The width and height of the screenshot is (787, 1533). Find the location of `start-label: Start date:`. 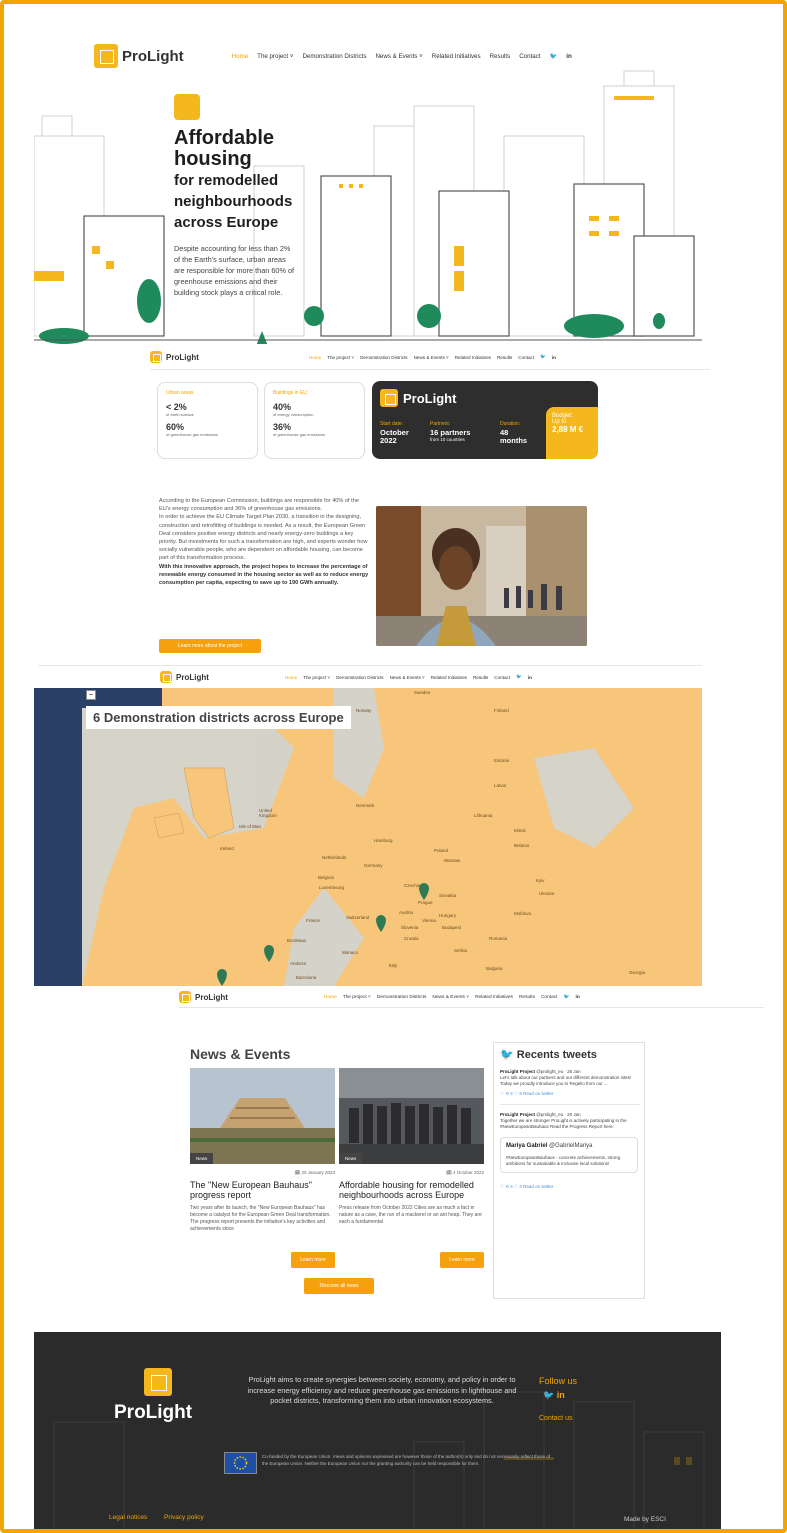

start-label: Start date: is located at coordinates (392, 424).